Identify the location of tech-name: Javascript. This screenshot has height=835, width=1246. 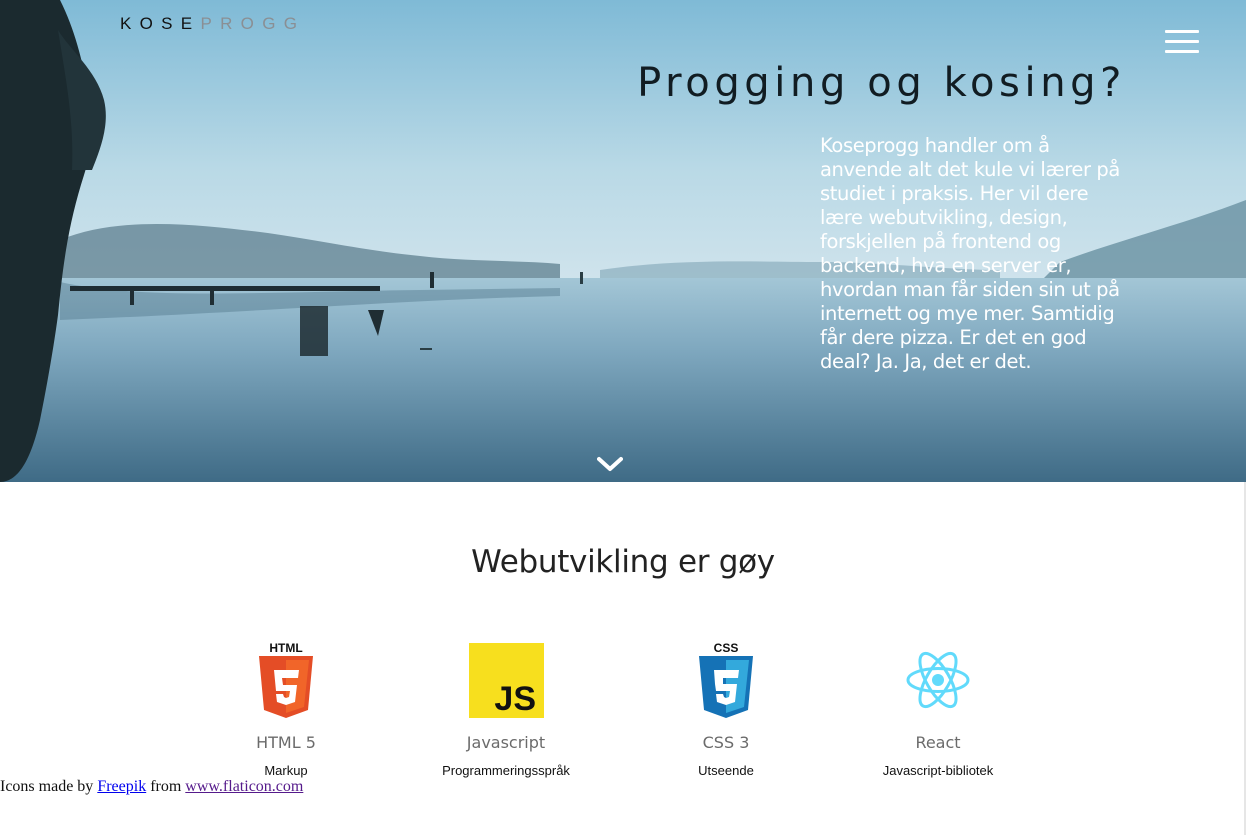
(506, 742).